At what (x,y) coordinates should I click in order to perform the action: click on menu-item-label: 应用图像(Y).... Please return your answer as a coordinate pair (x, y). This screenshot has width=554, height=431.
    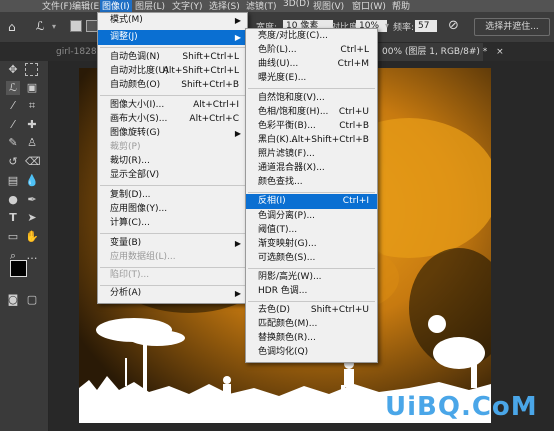
    Looking at the image, I should click on (139, 209).